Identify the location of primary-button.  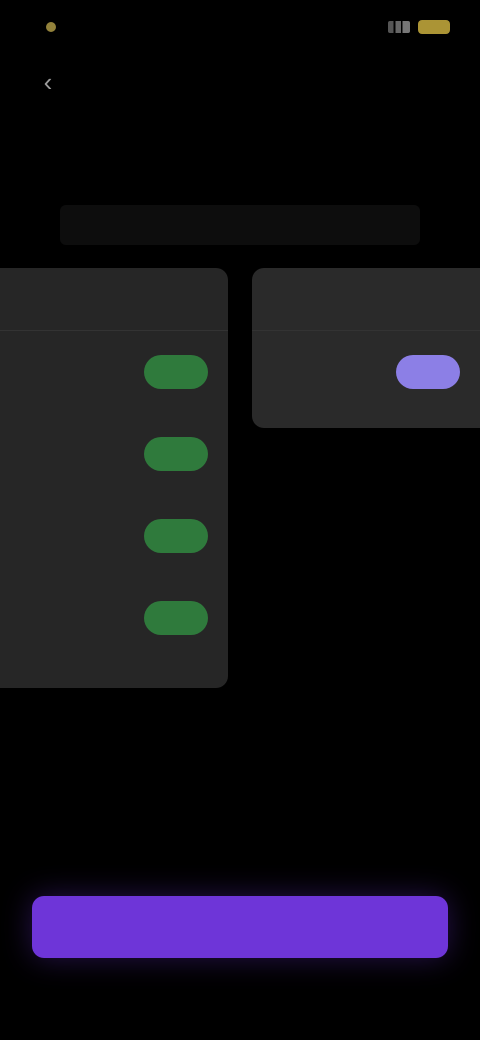
(240, 927).